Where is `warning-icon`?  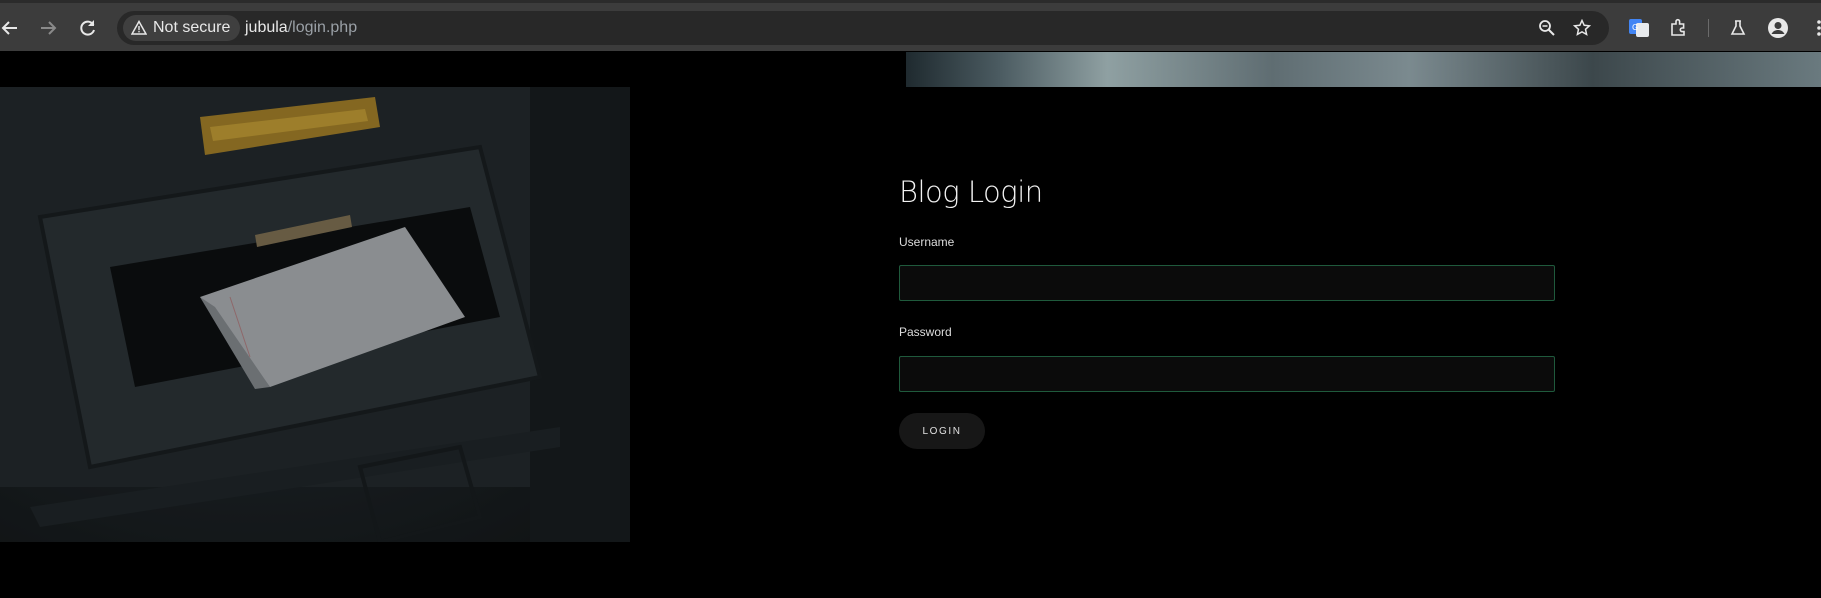 warning-icon is located at coordinates (139, 27).